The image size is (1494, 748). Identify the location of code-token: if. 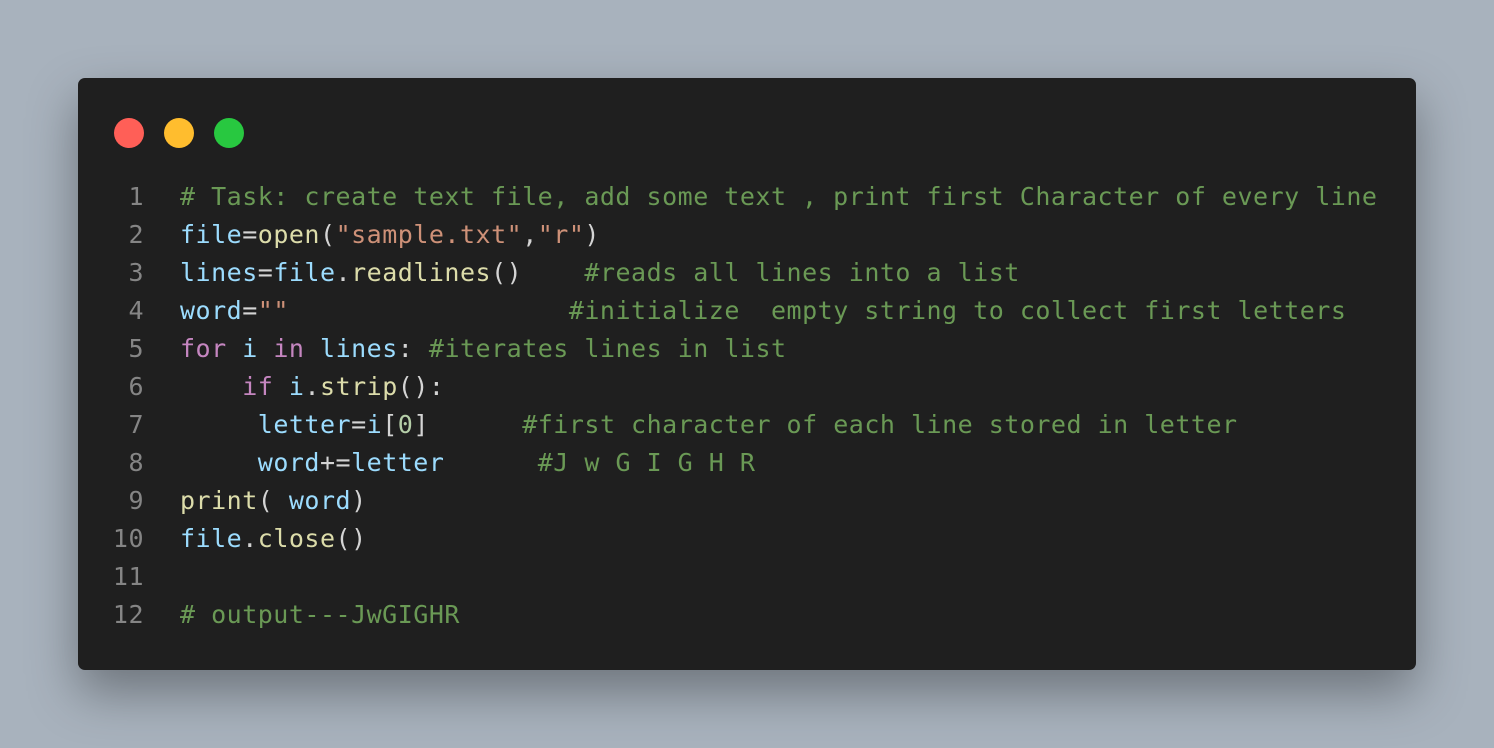
(258, 386).